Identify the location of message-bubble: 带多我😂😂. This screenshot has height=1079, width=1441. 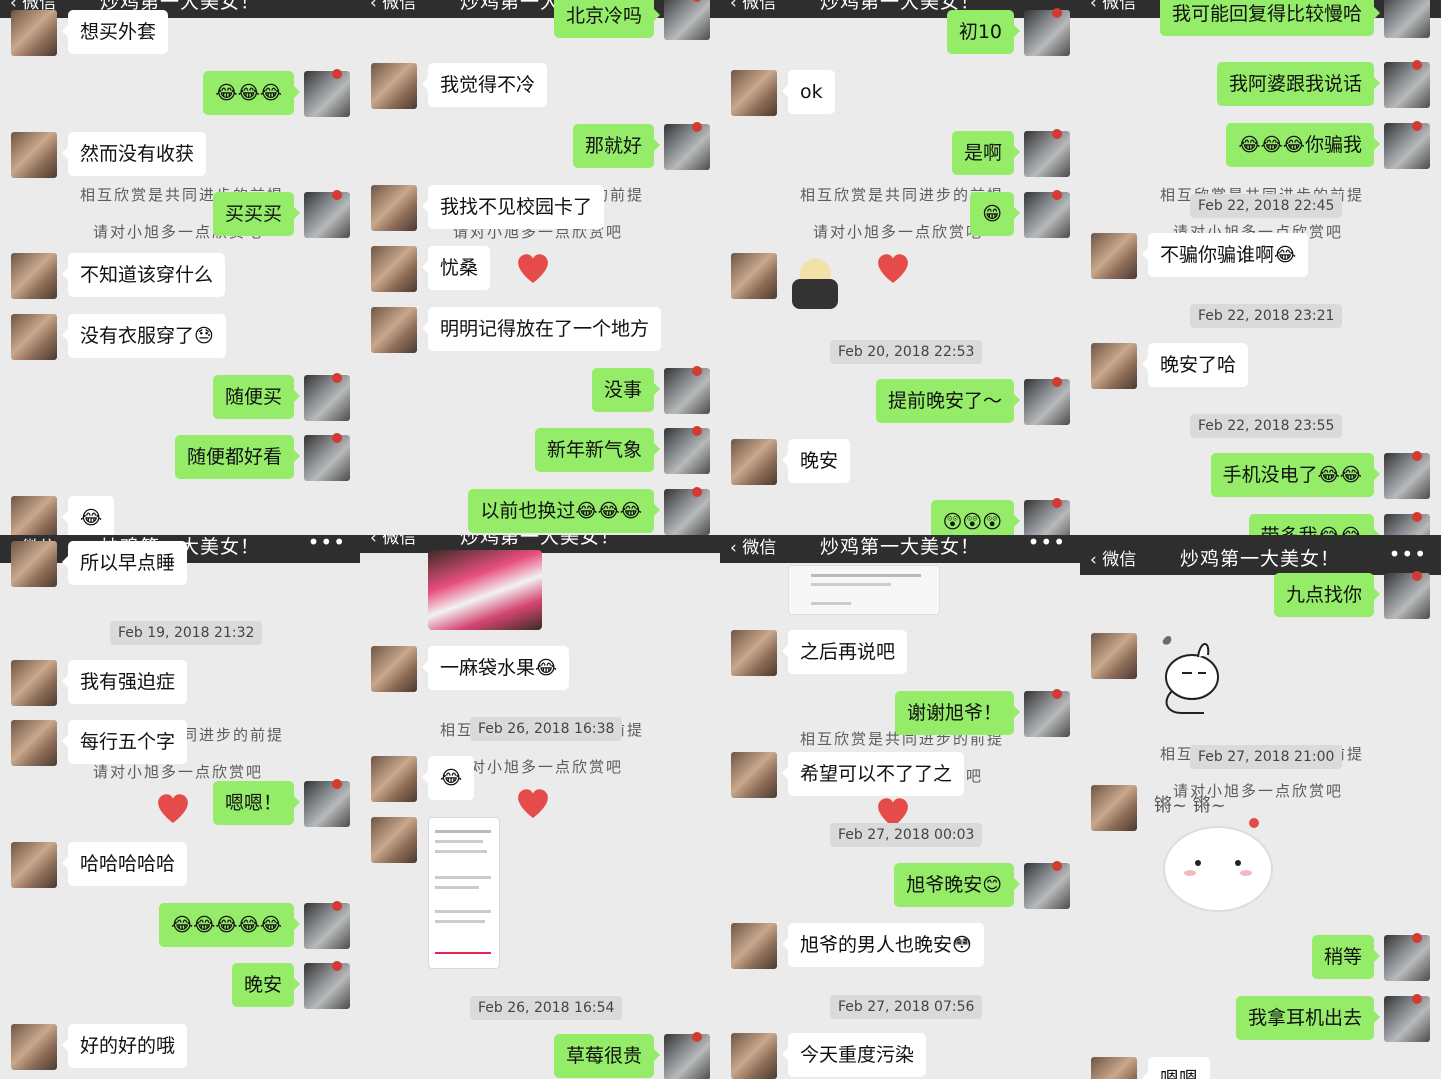
(1314, 524).